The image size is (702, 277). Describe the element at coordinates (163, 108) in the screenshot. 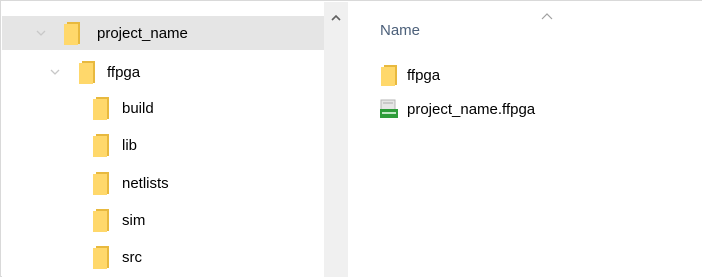

I see `tree-item-build: build` at that location.